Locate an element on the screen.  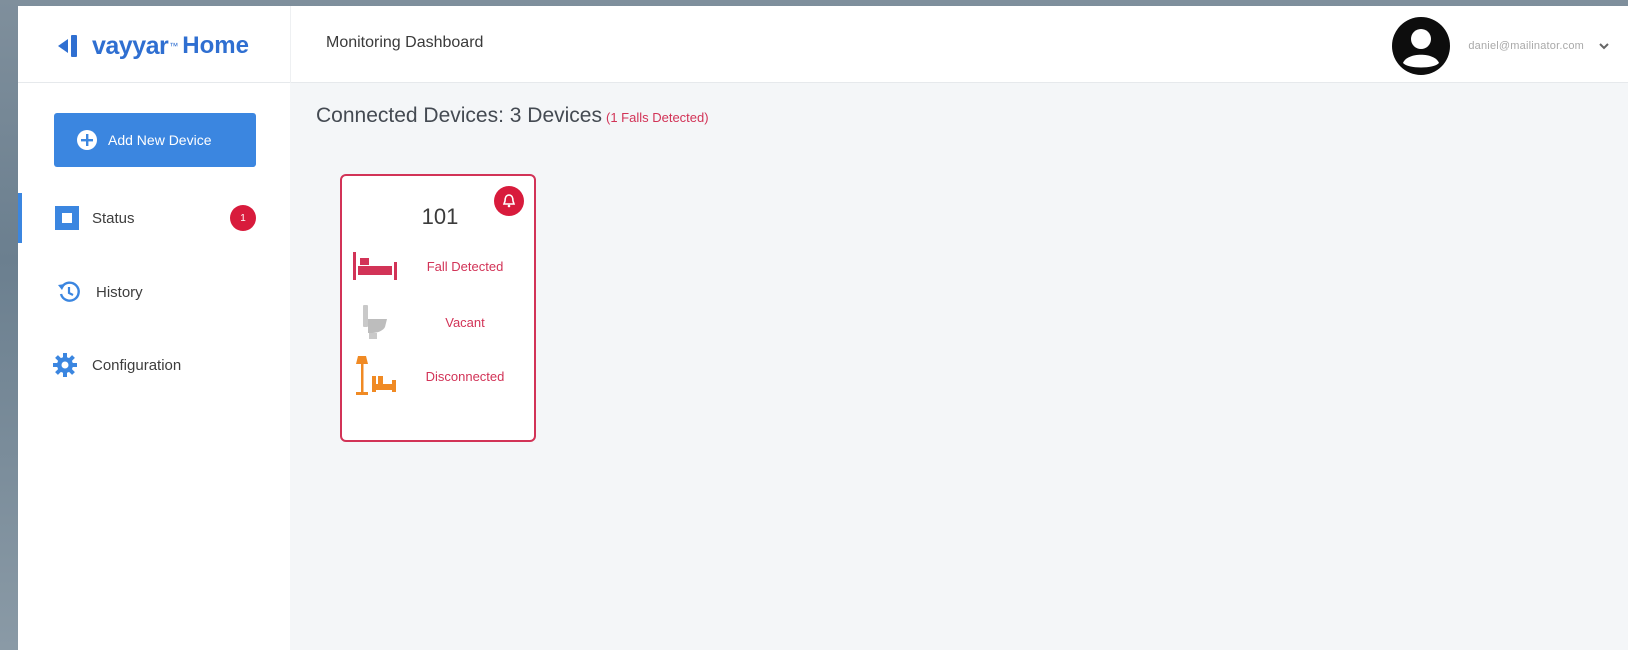
plus-circle-icon is located at coordinates (87, 140).